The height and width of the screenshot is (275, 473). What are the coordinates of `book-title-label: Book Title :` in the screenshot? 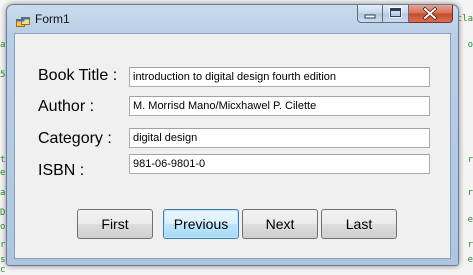 It's located at (78, 75).